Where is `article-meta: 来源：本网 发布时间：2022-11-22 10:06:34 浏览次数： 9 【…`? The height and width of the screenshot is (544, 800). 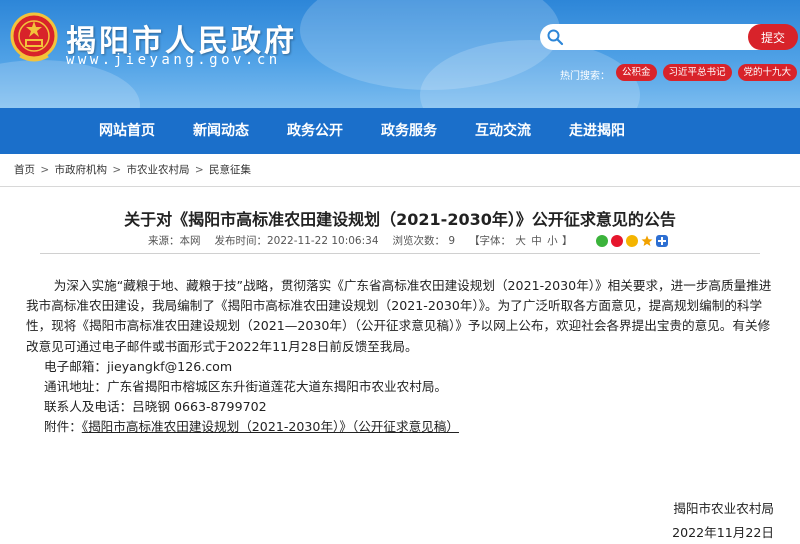
article-meta: 来源：本网 发布时间：2022-11-22 10:06:34 浏览次数： 9 【… is located at coordinates (408, 240).